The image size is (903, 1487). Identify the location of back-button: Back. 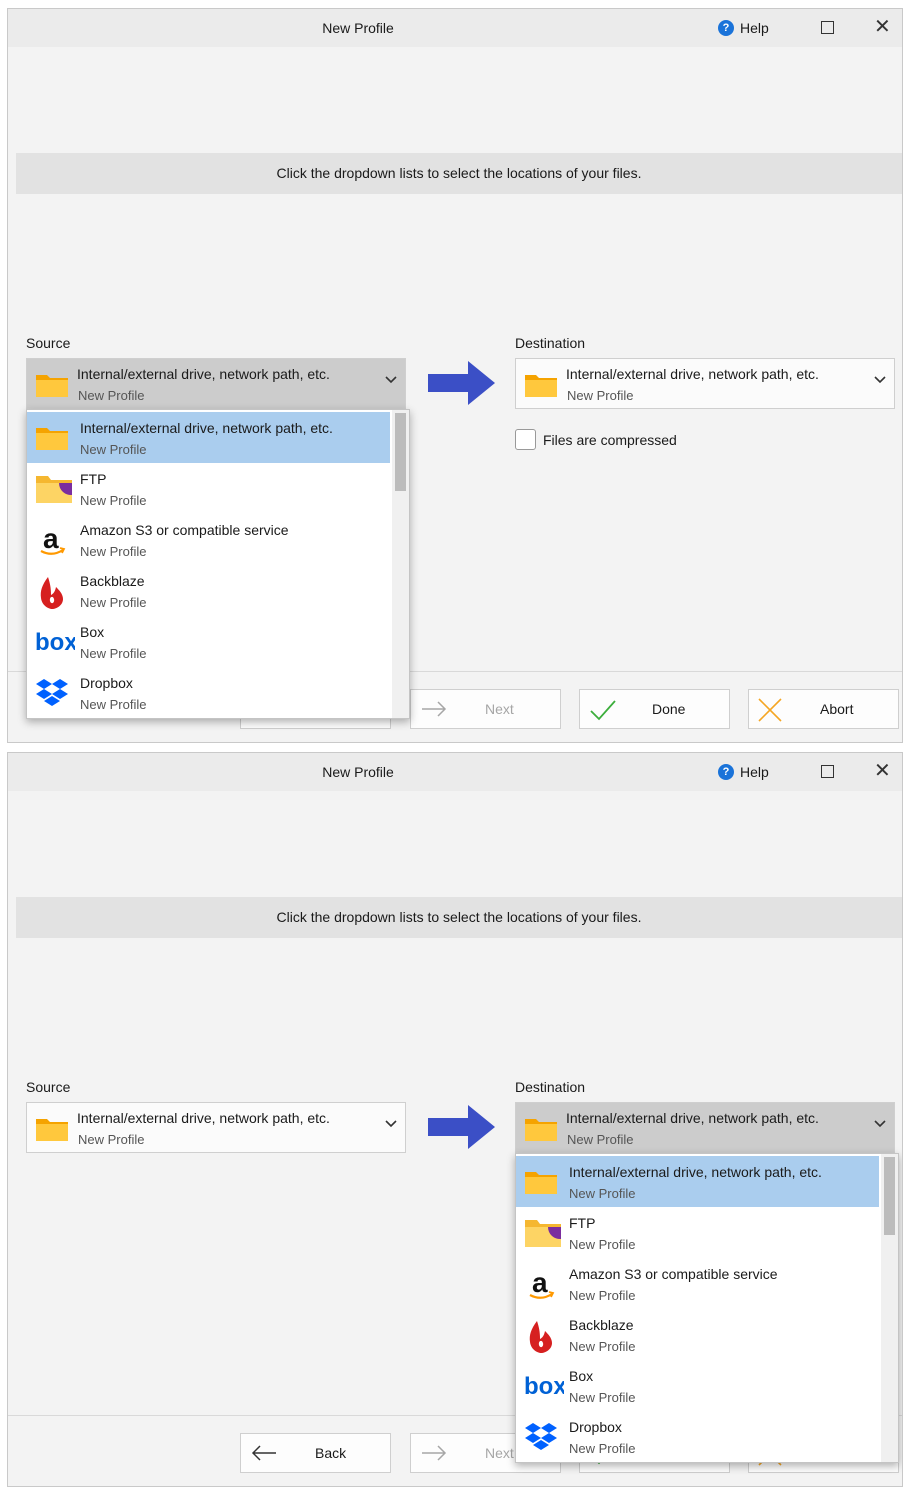
(315, 1453).